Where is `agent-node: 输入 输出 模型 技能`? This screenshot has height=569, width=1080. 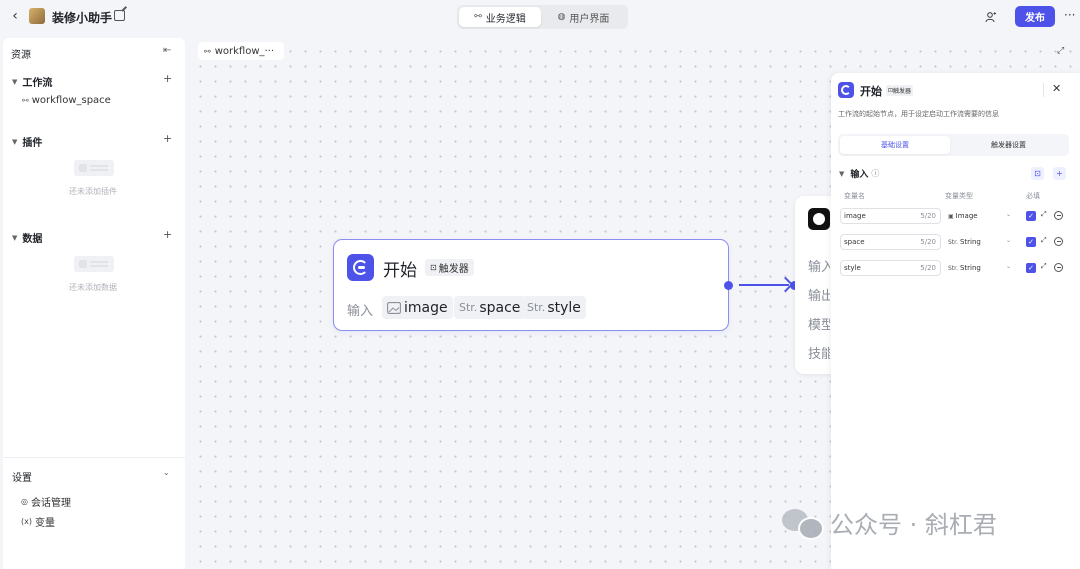
agent-node: 输入 输出 模型 技能 is located at coordinates (815, 285).